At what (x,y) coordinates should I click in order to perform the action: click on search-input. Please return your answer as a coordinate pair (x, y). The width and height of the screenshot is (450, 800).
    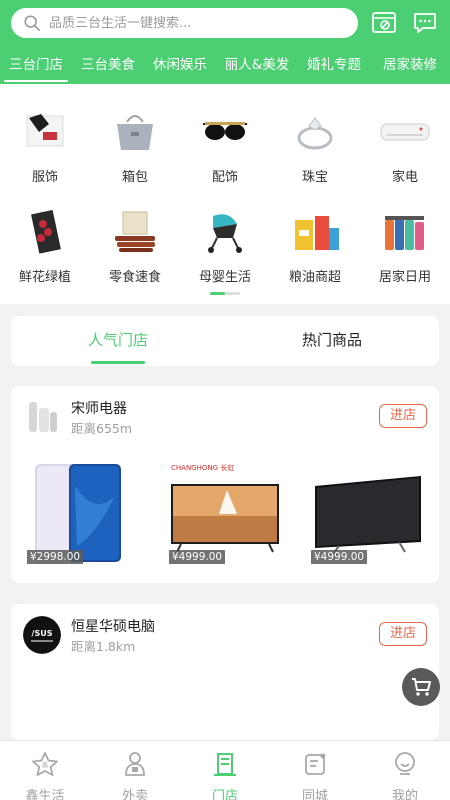
    Looking at the image, I should click on (194, 23).